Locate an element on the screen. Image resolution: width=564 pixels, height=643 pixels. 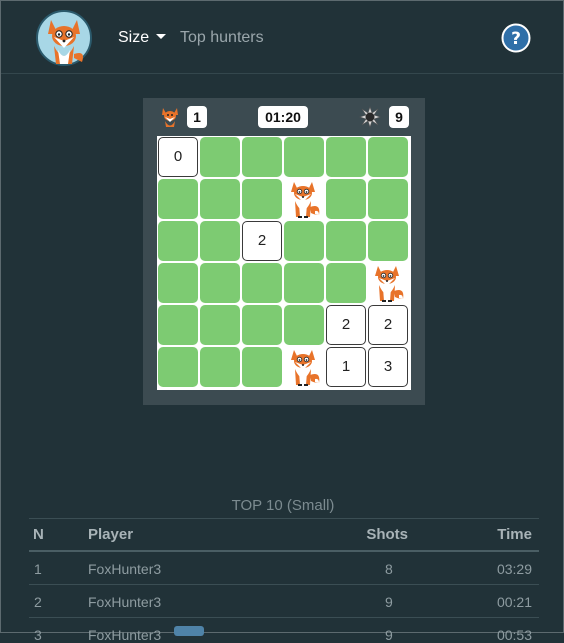
nav-top-hunters-link: Top hunters is located at coordinates (222, 38).